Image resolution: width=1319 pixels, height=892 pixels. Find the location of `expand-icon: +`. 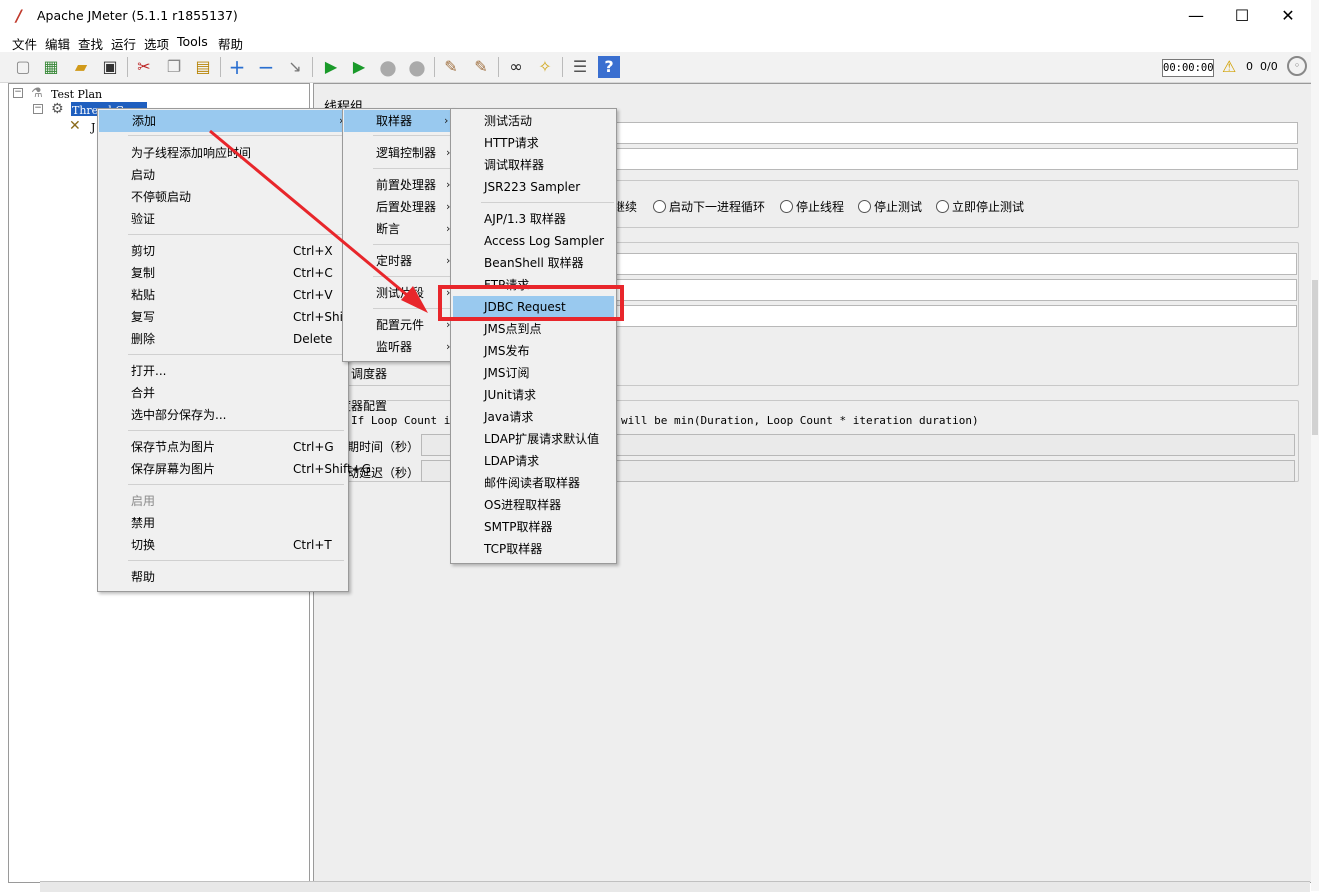

expand-icon: + is located at coordinates (237, 67).